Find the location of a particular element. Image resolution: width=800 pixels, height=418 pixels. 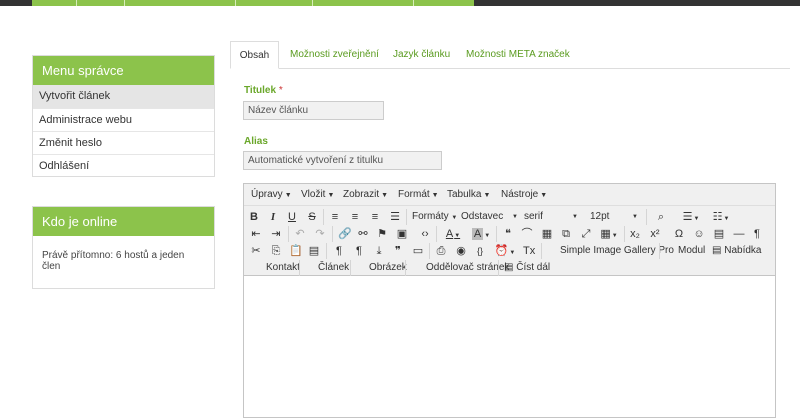

editor-menu-view: Zobrazit ▼ is located at coordinates (365, 195).